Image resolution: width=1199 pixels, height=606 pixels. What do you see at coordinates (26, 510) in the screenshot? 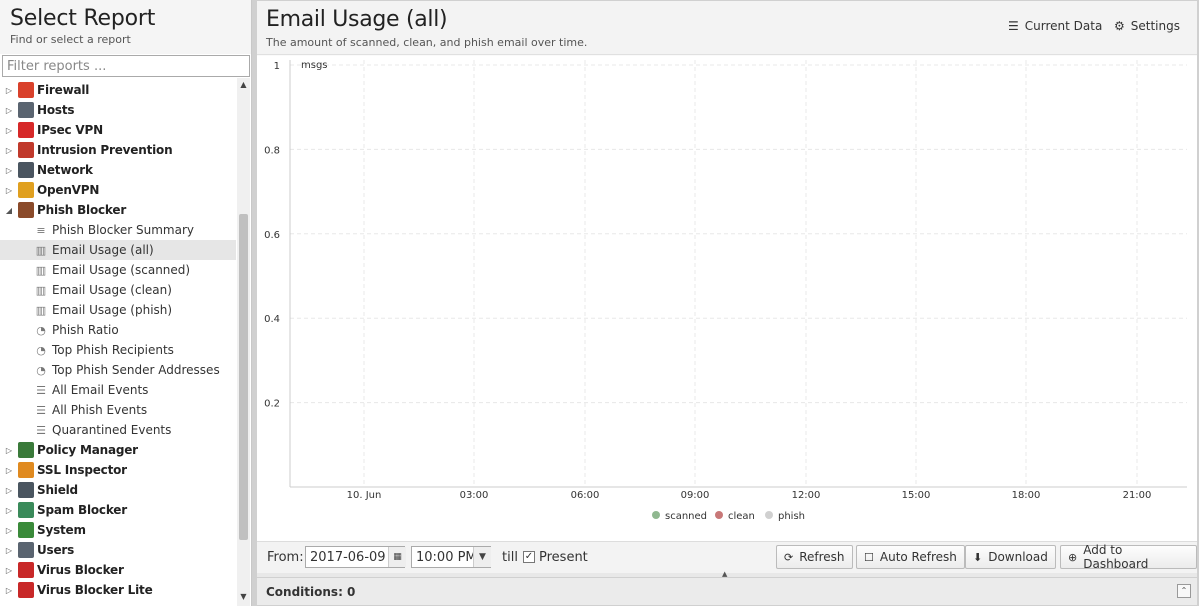
I see `spam-blocker-icon` at bounding box center [26, 510].